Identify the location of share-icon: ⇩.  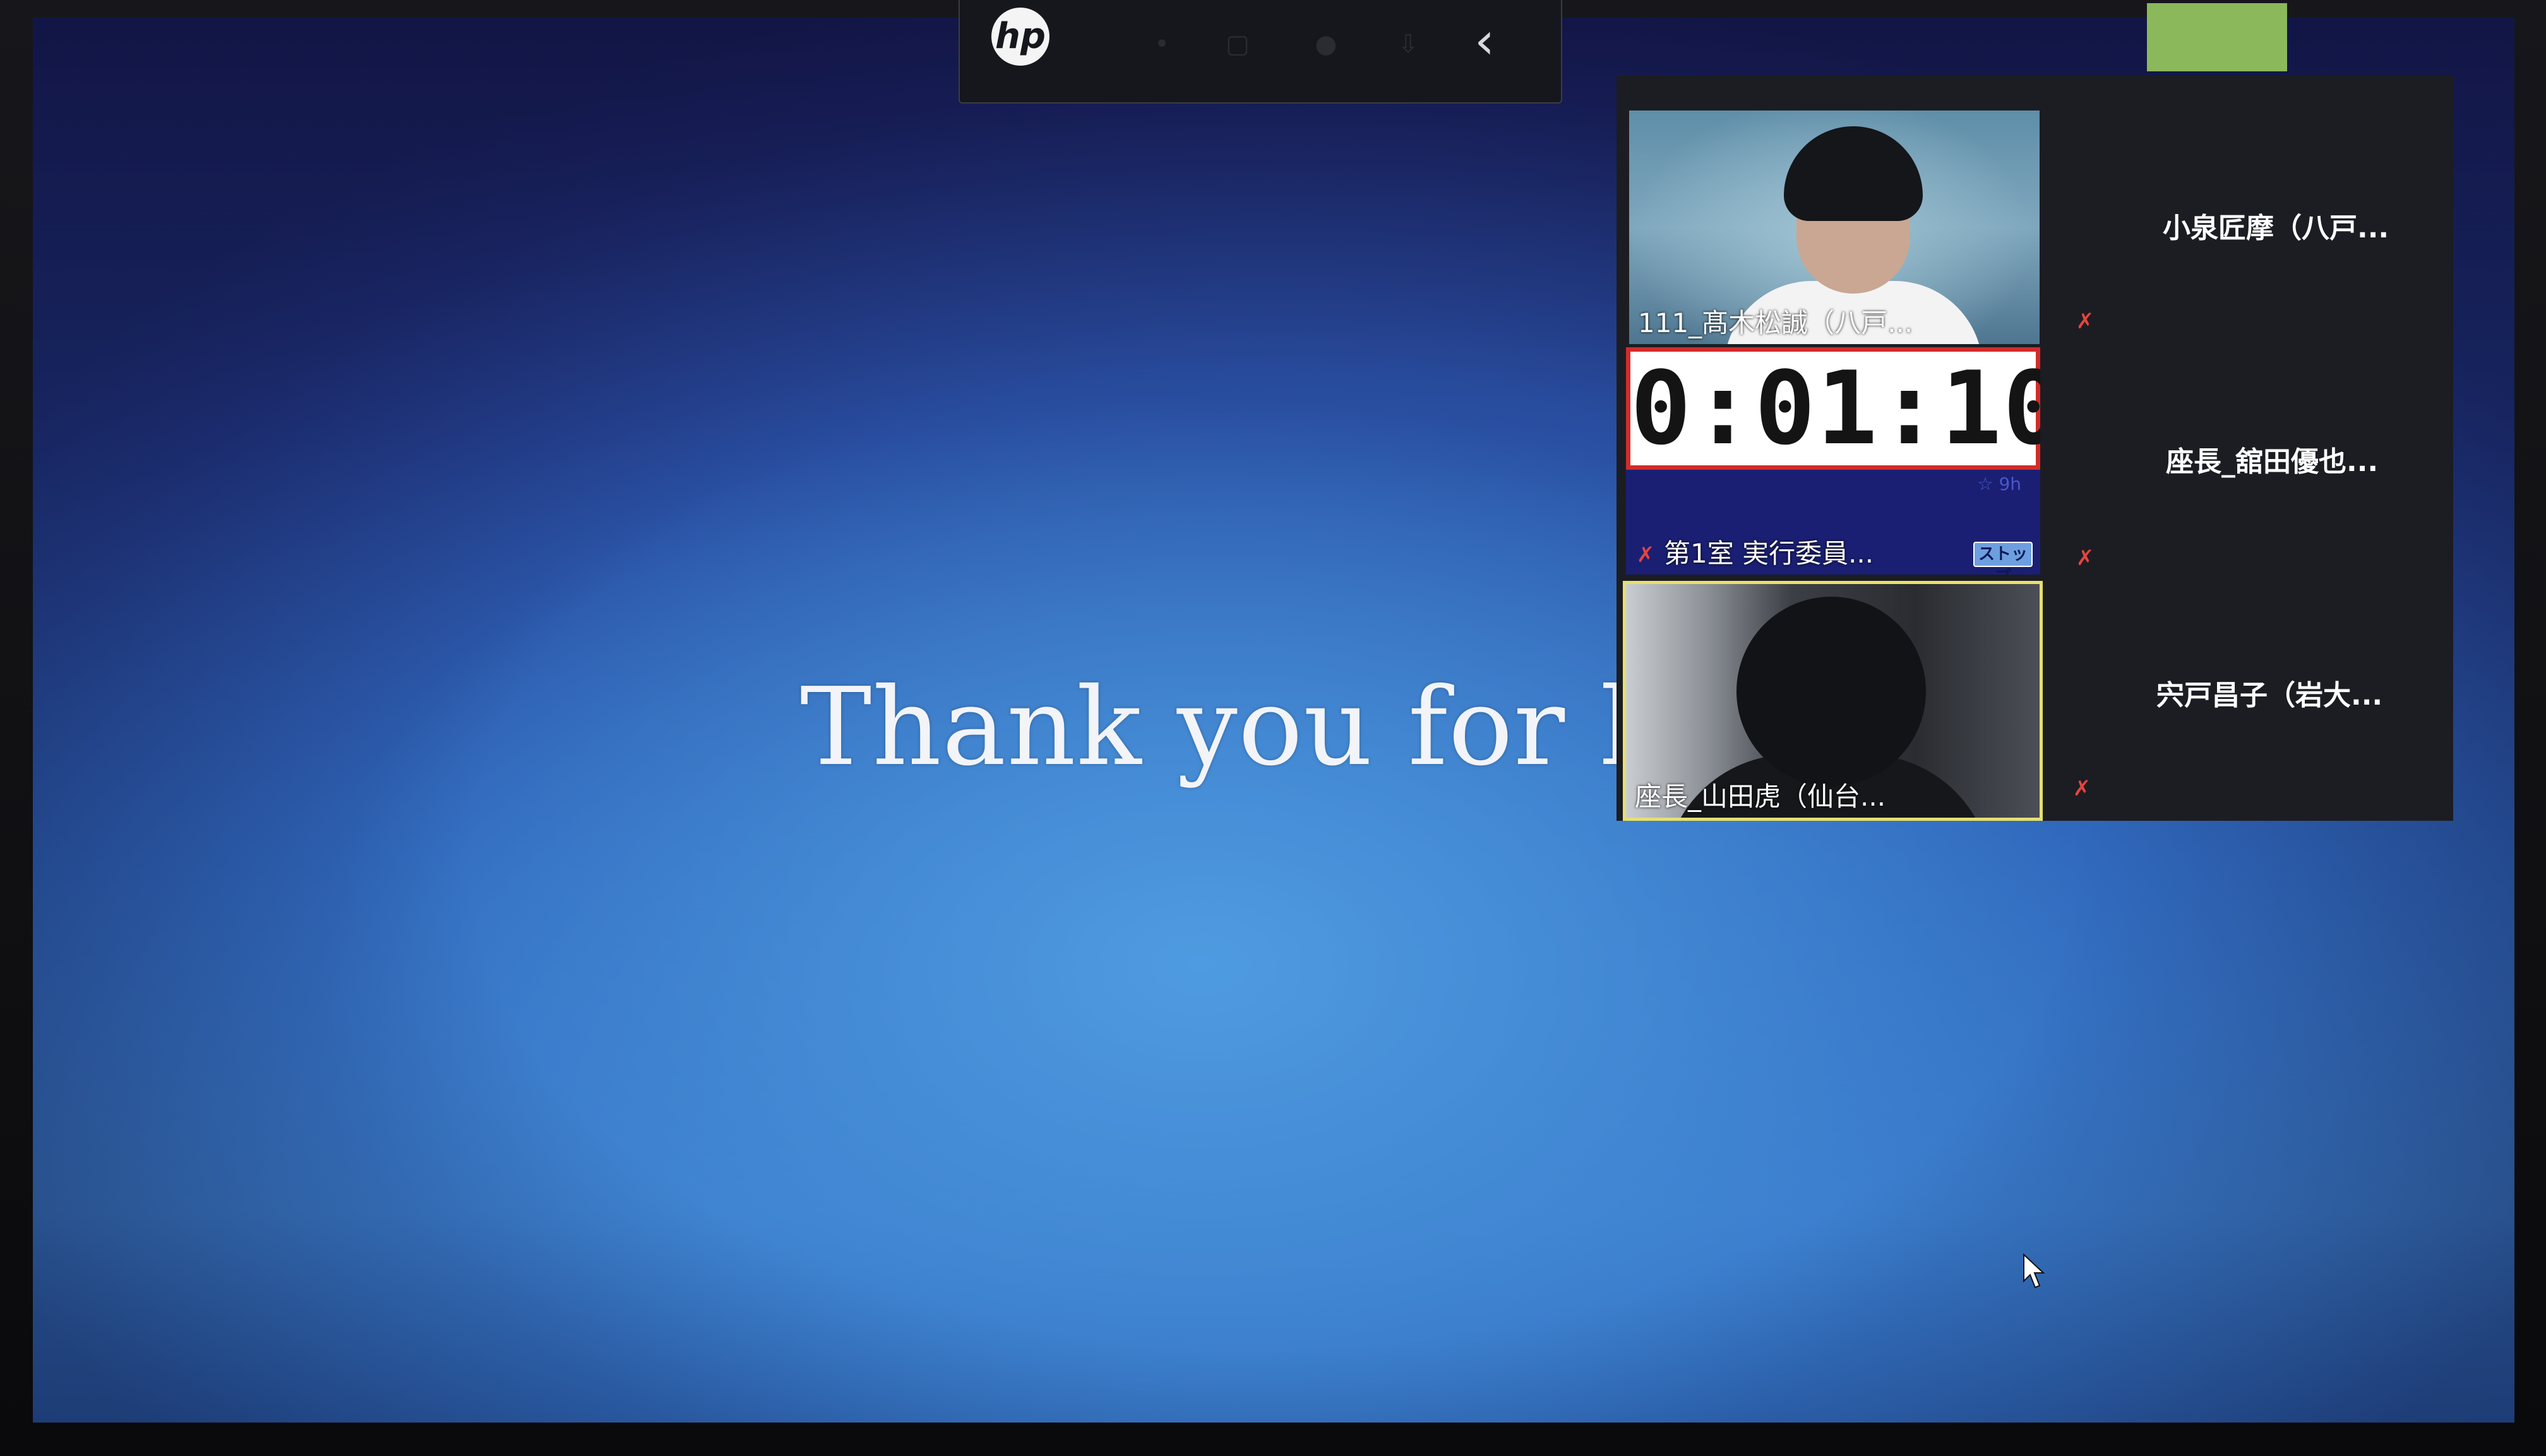
(1408, 44).